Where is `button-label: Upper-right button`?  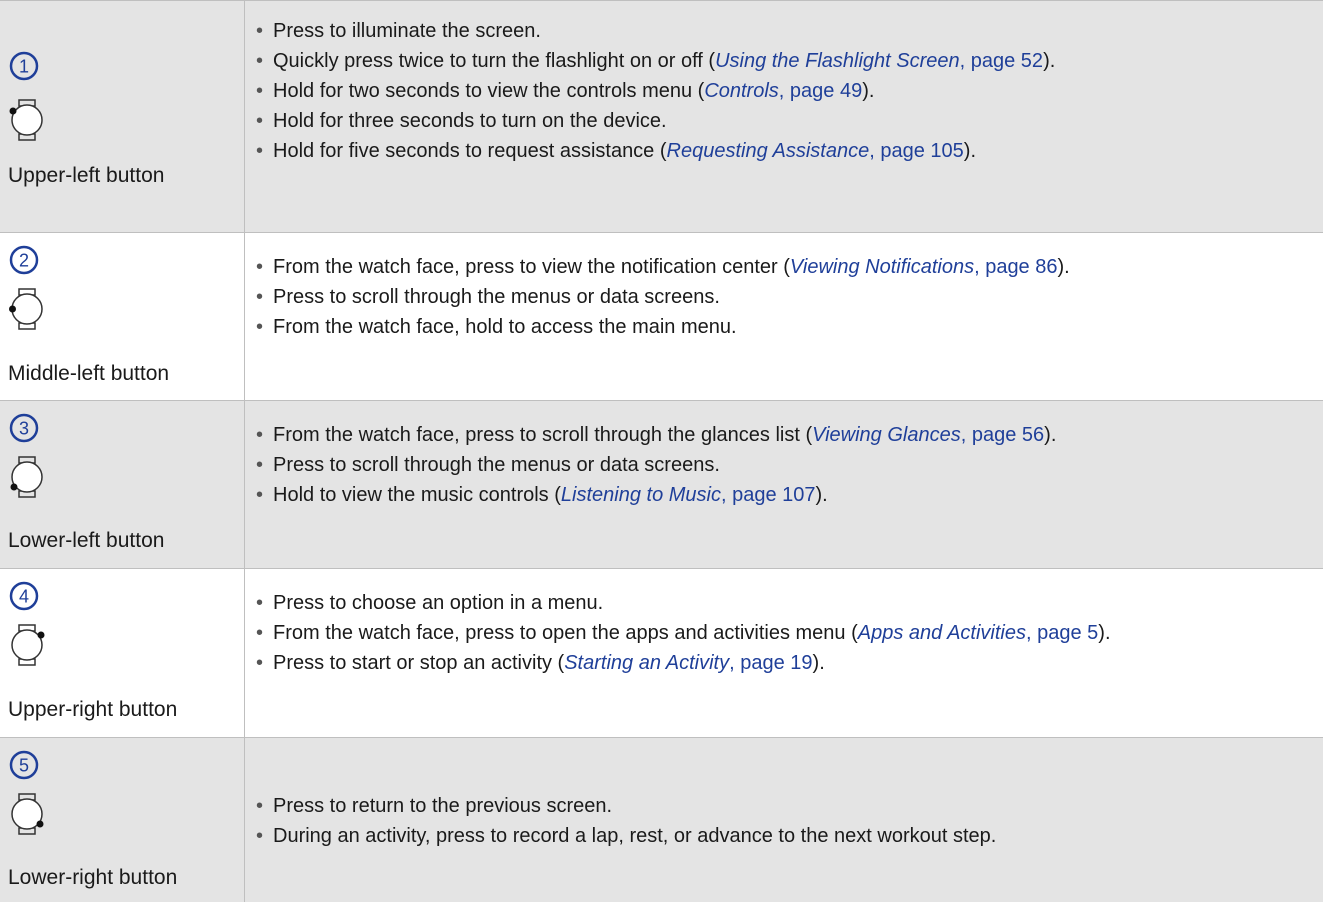
button-label: Upper-right button is located at coordinates (93, 709).